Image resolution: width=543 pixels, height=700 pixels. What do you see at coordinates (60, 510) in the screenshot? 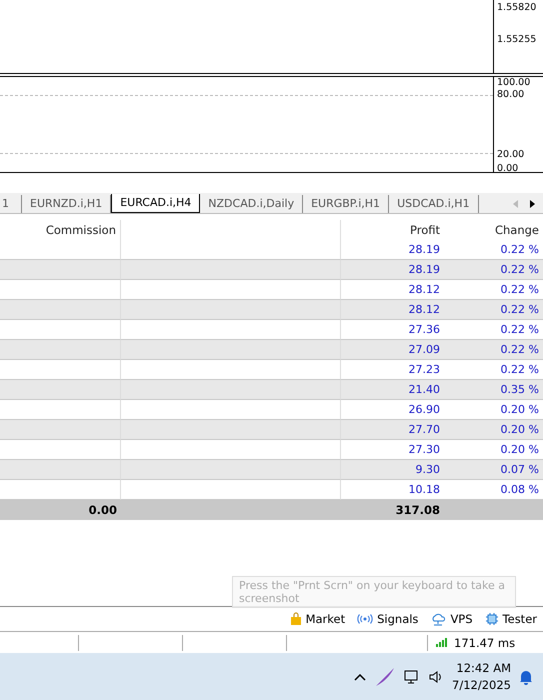
I see `total-commission: 0.00` at bounding box center [60, 510].